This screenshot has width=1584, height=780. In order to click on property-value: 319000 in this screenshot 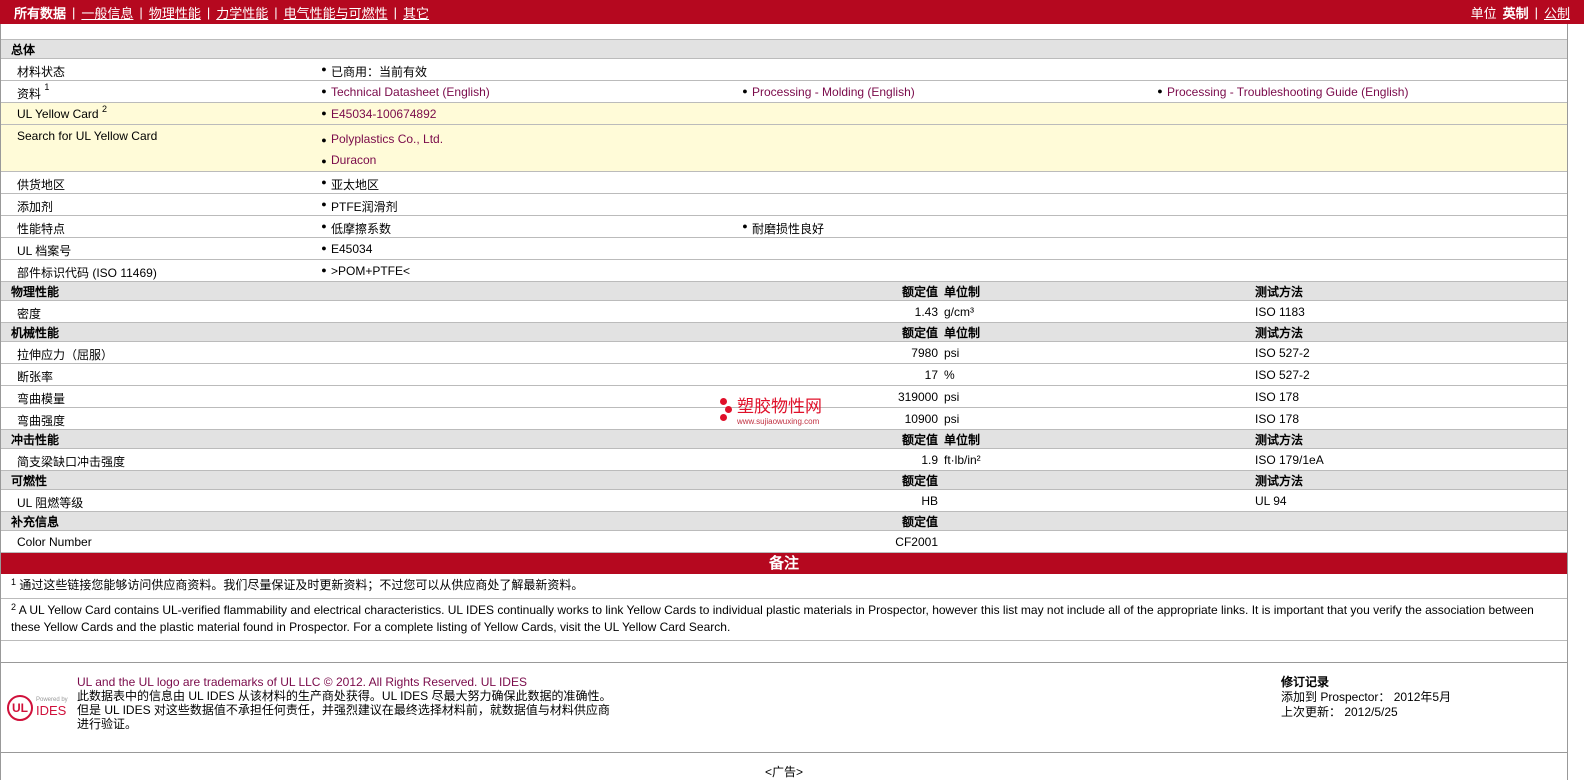, I will do `click(917, 397)`.